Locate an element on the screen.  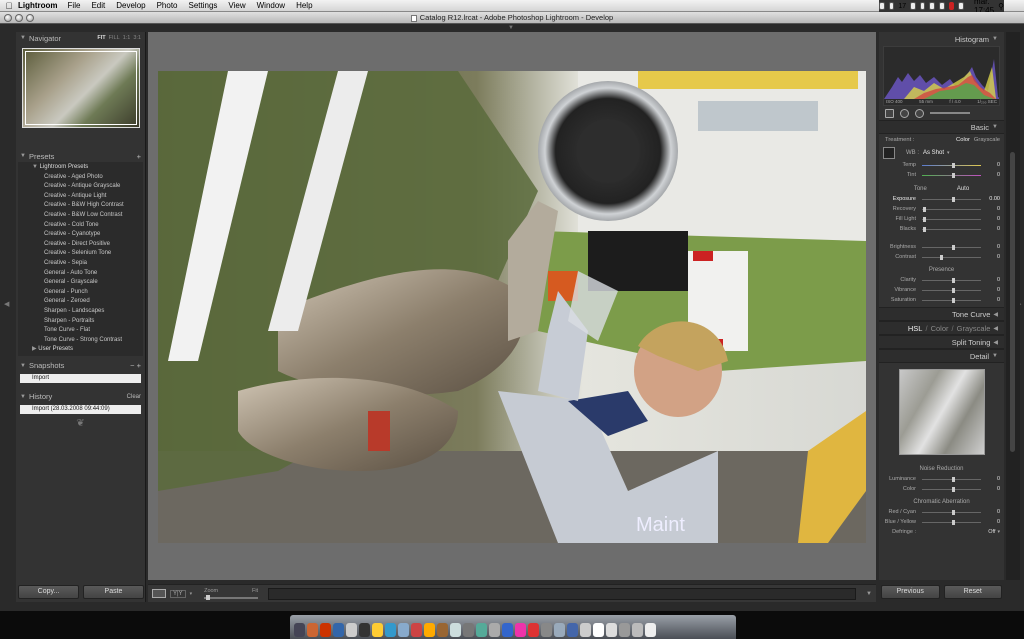
reset-button: Reset is located at coordinates (972, 592).